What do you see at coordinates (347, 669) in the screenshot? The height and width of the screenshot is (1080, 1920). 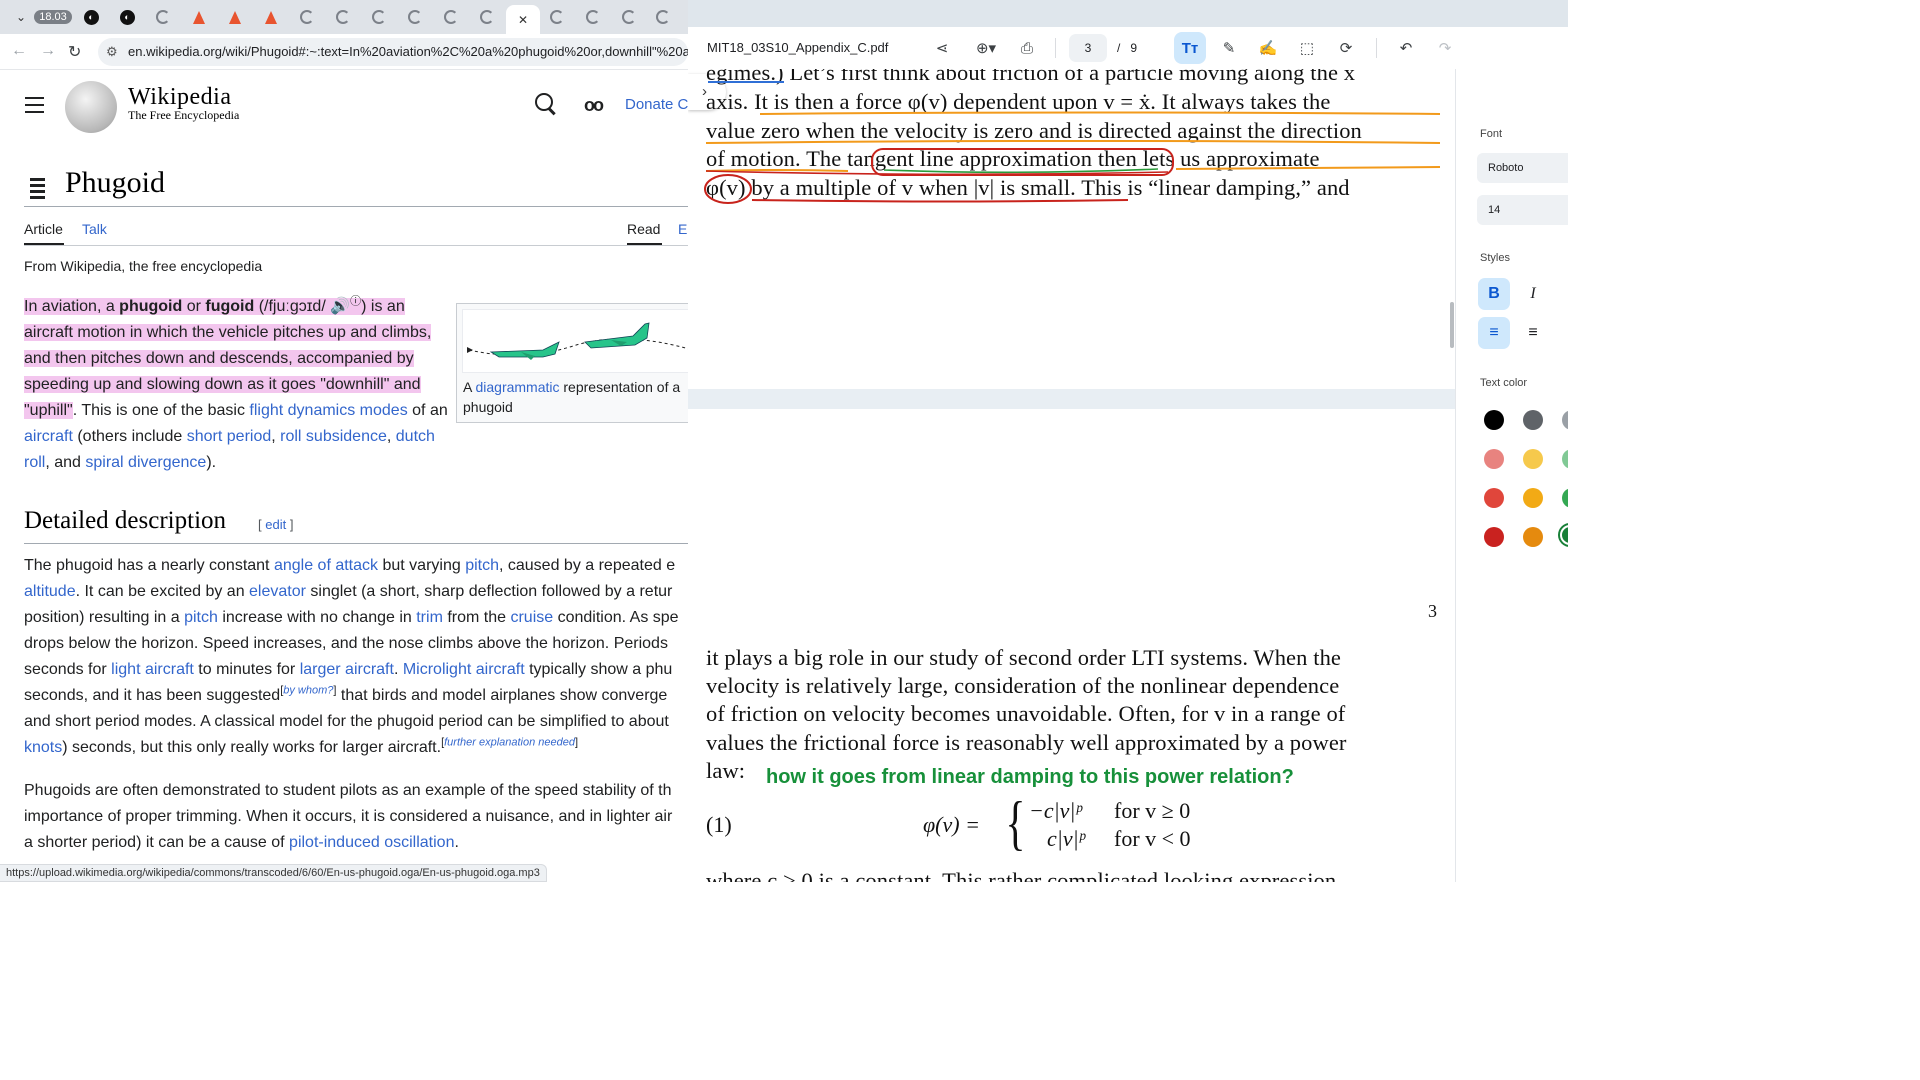 I see `link: larger aircraft` at bounding box center [347, 669].